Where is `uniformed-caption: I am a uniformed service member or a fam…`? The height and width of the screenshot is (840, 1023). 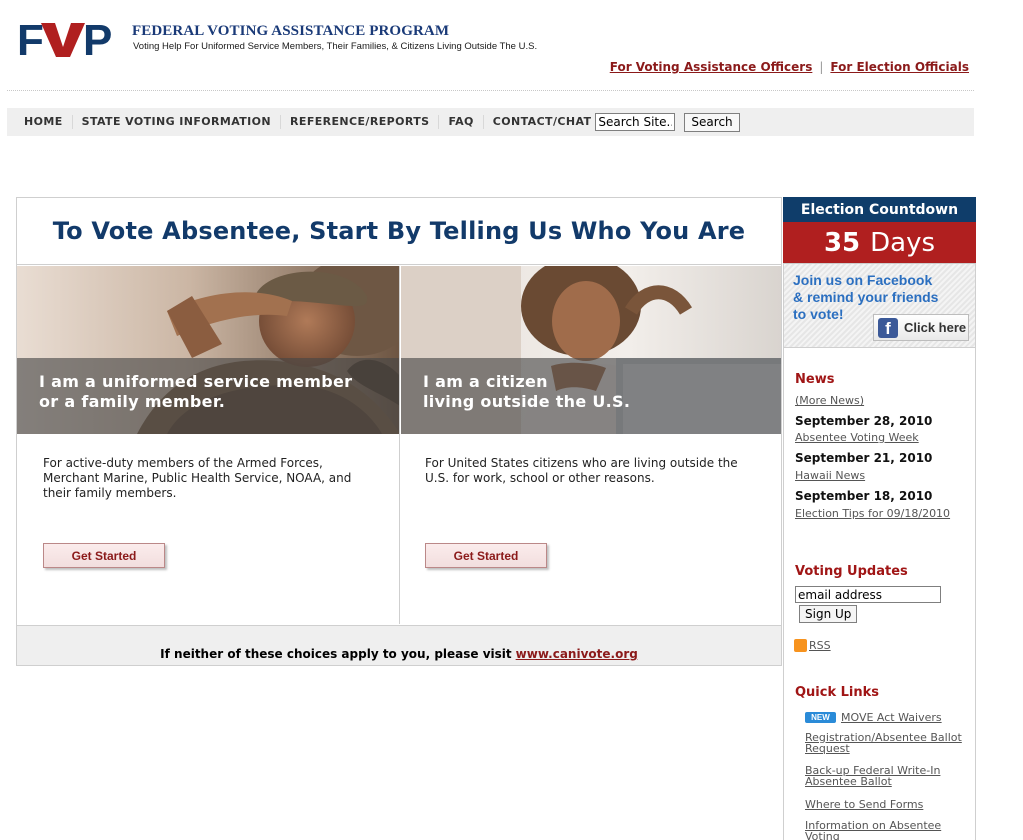
uniformed-caption: I am a uniformed service member or a fam… is located at coordinates (208, 396).